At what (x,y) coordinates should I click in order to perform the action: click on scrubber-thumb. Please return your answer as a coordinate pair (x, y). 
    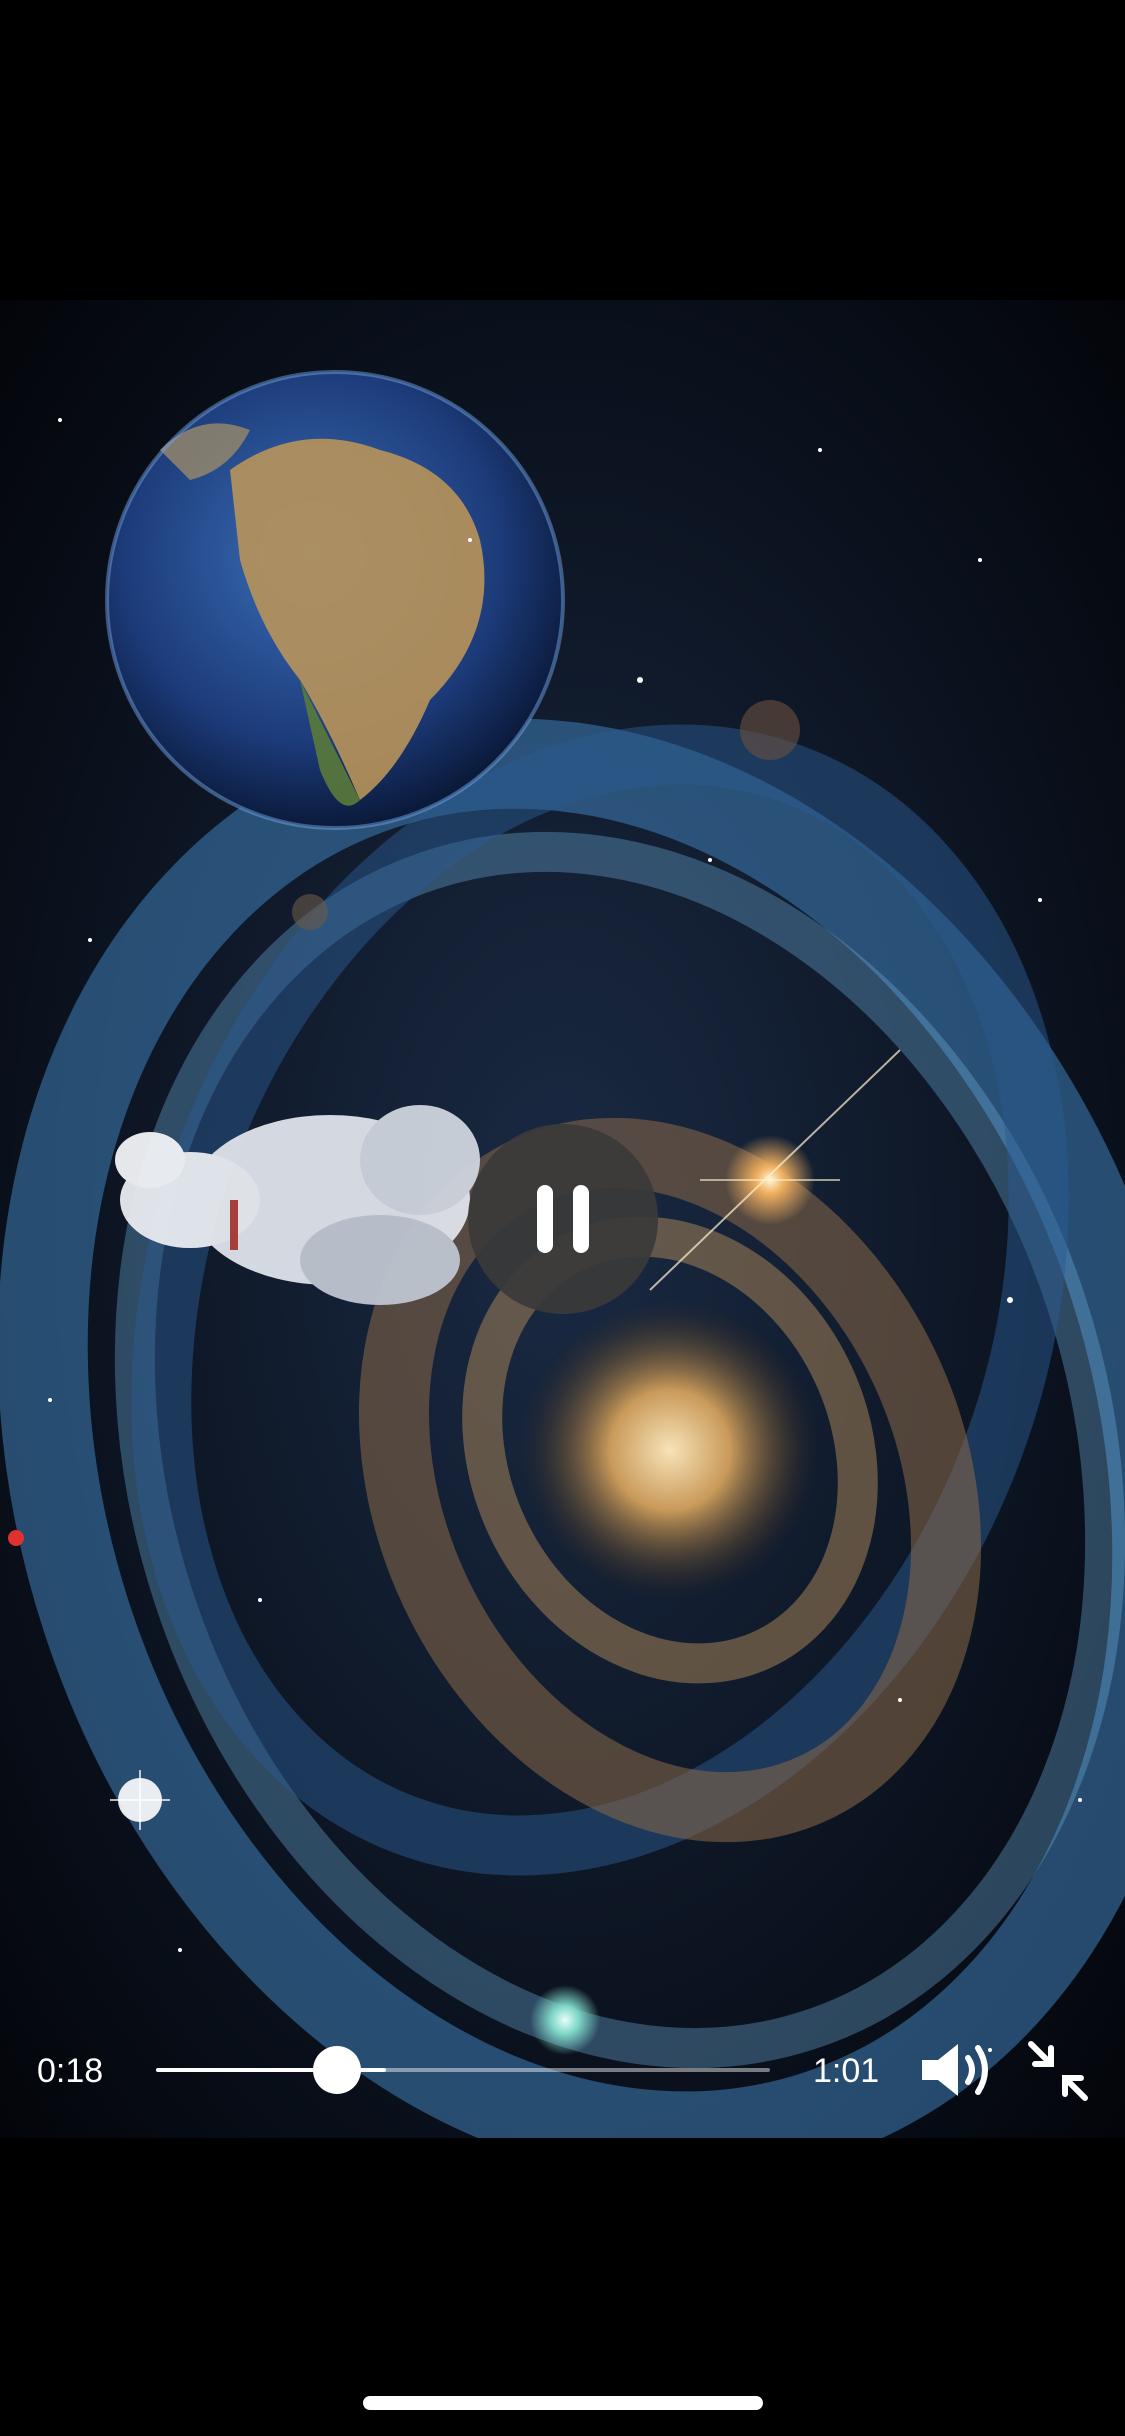
    Looking at the image, I should click on (337, 2070).